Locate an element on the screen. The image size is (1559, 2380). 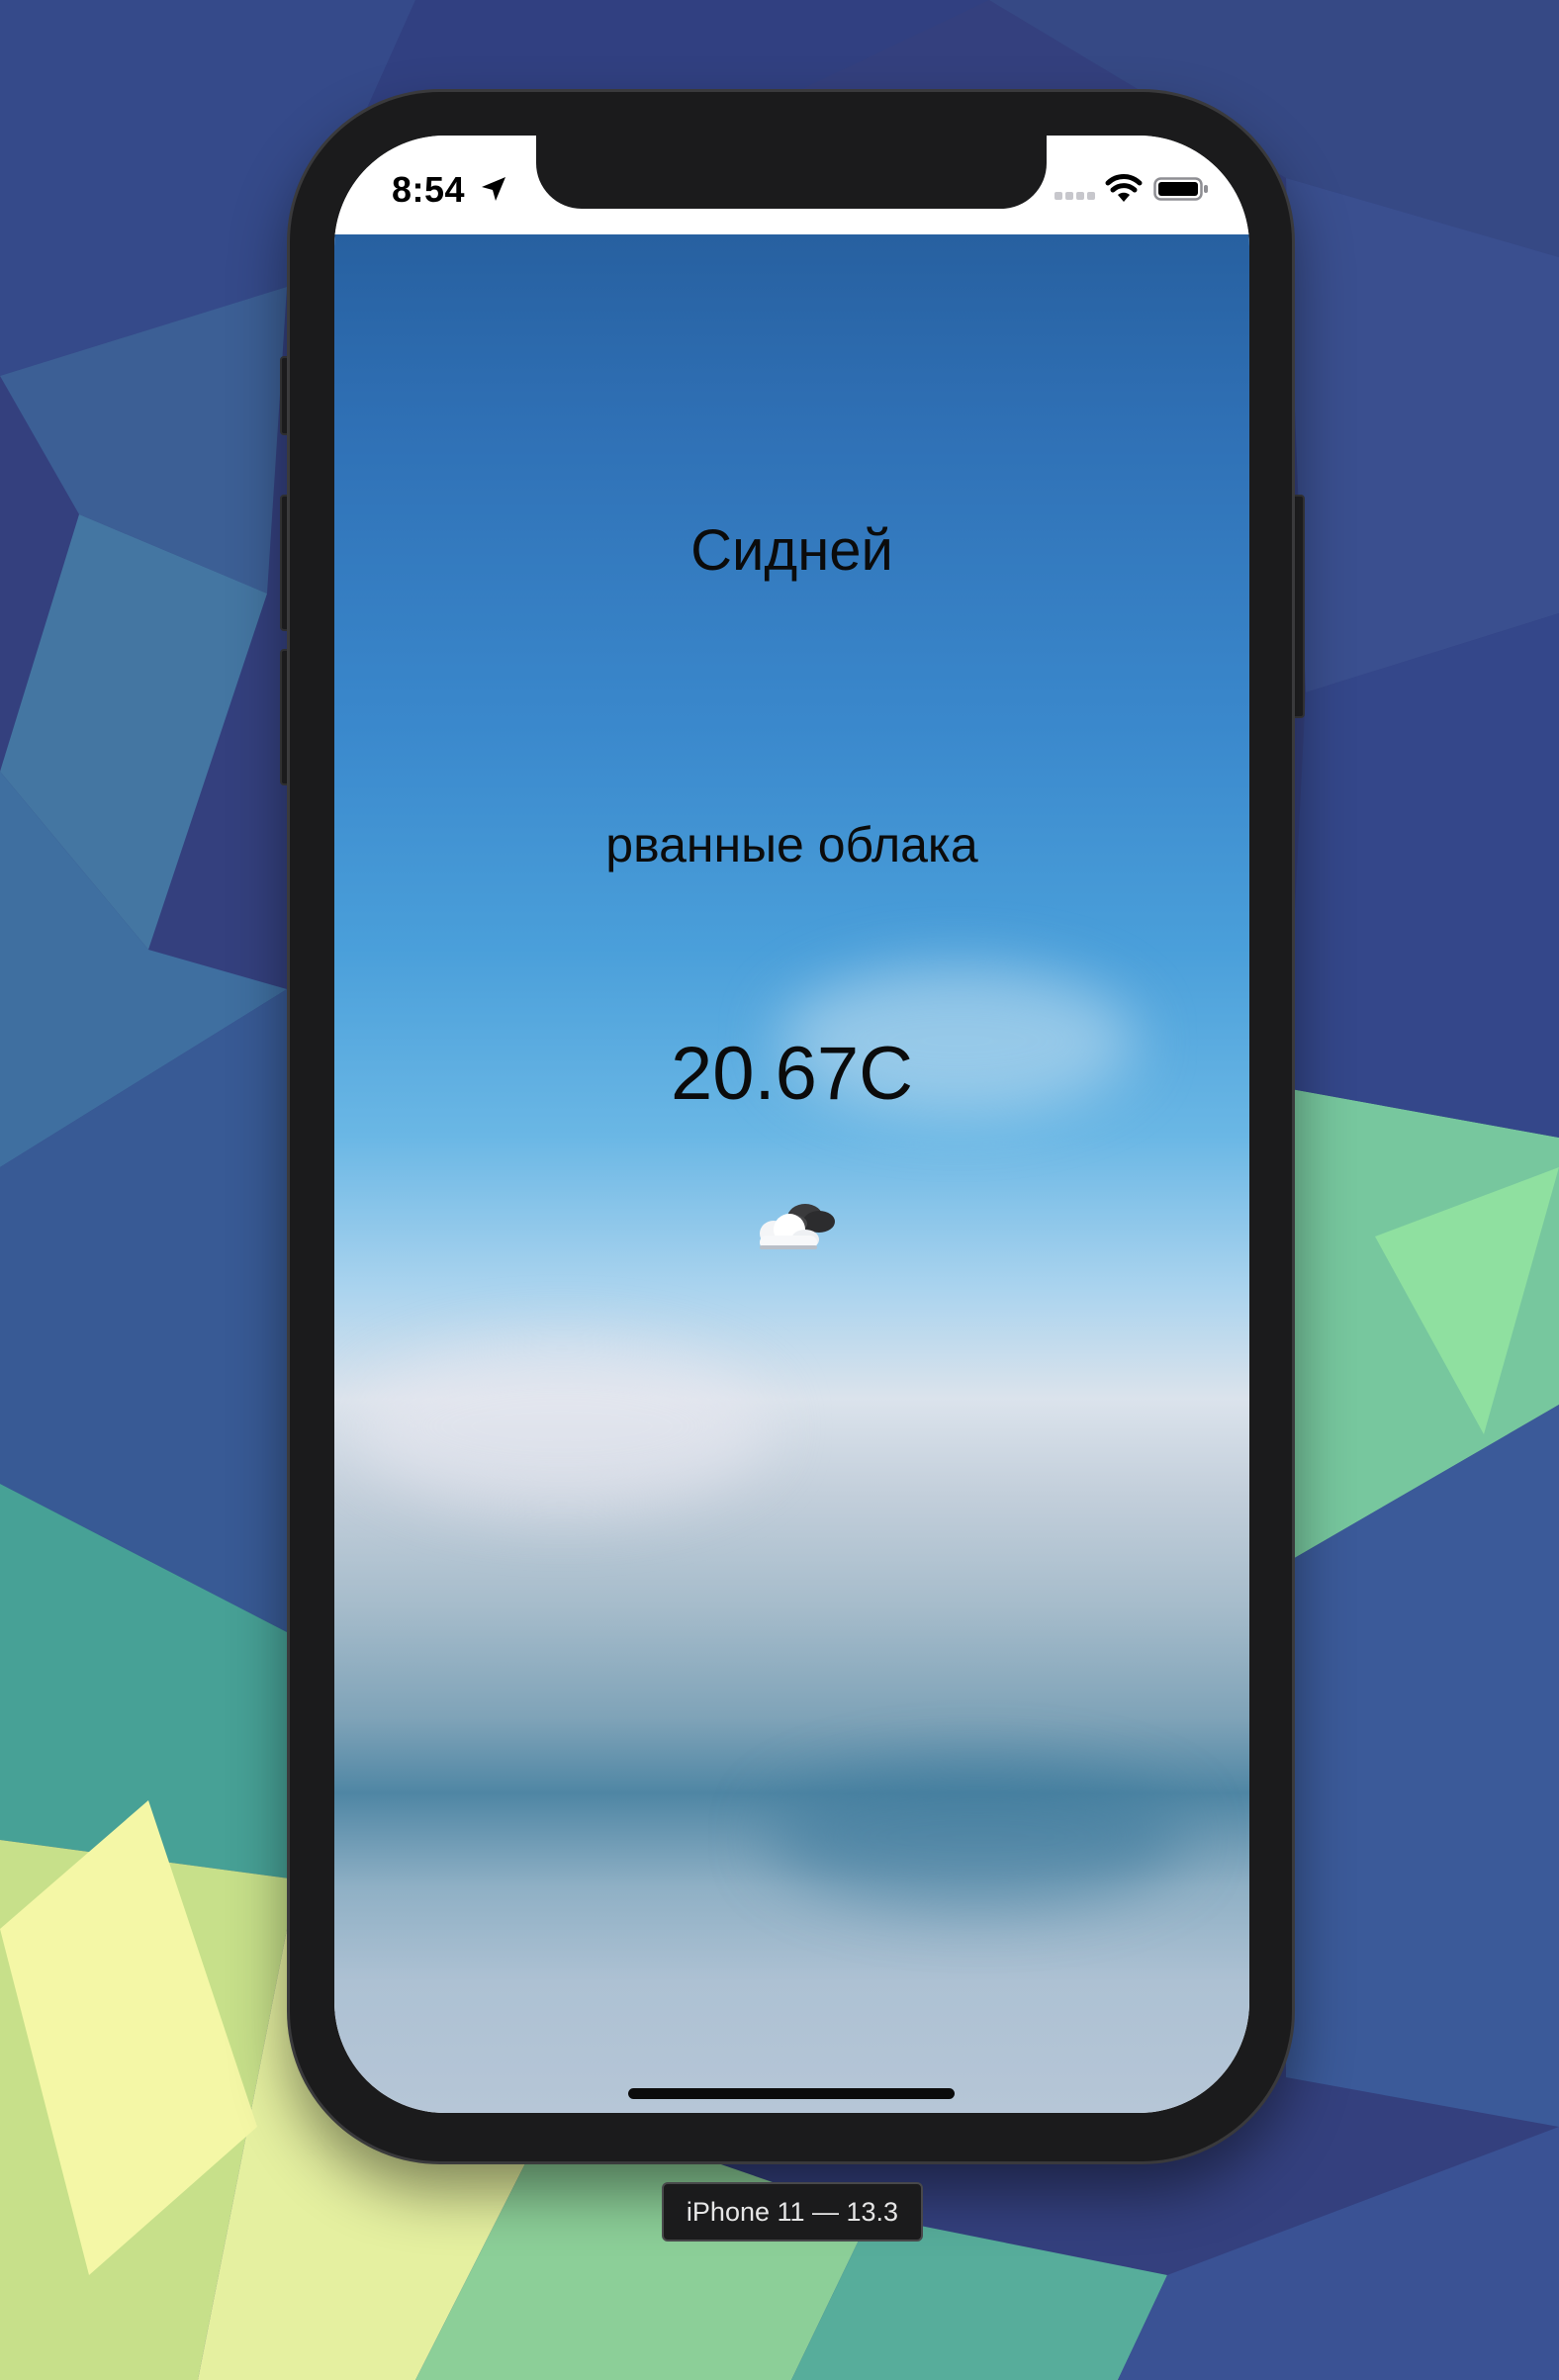
status-time: 8:54 is located at coordinates (429, 189).